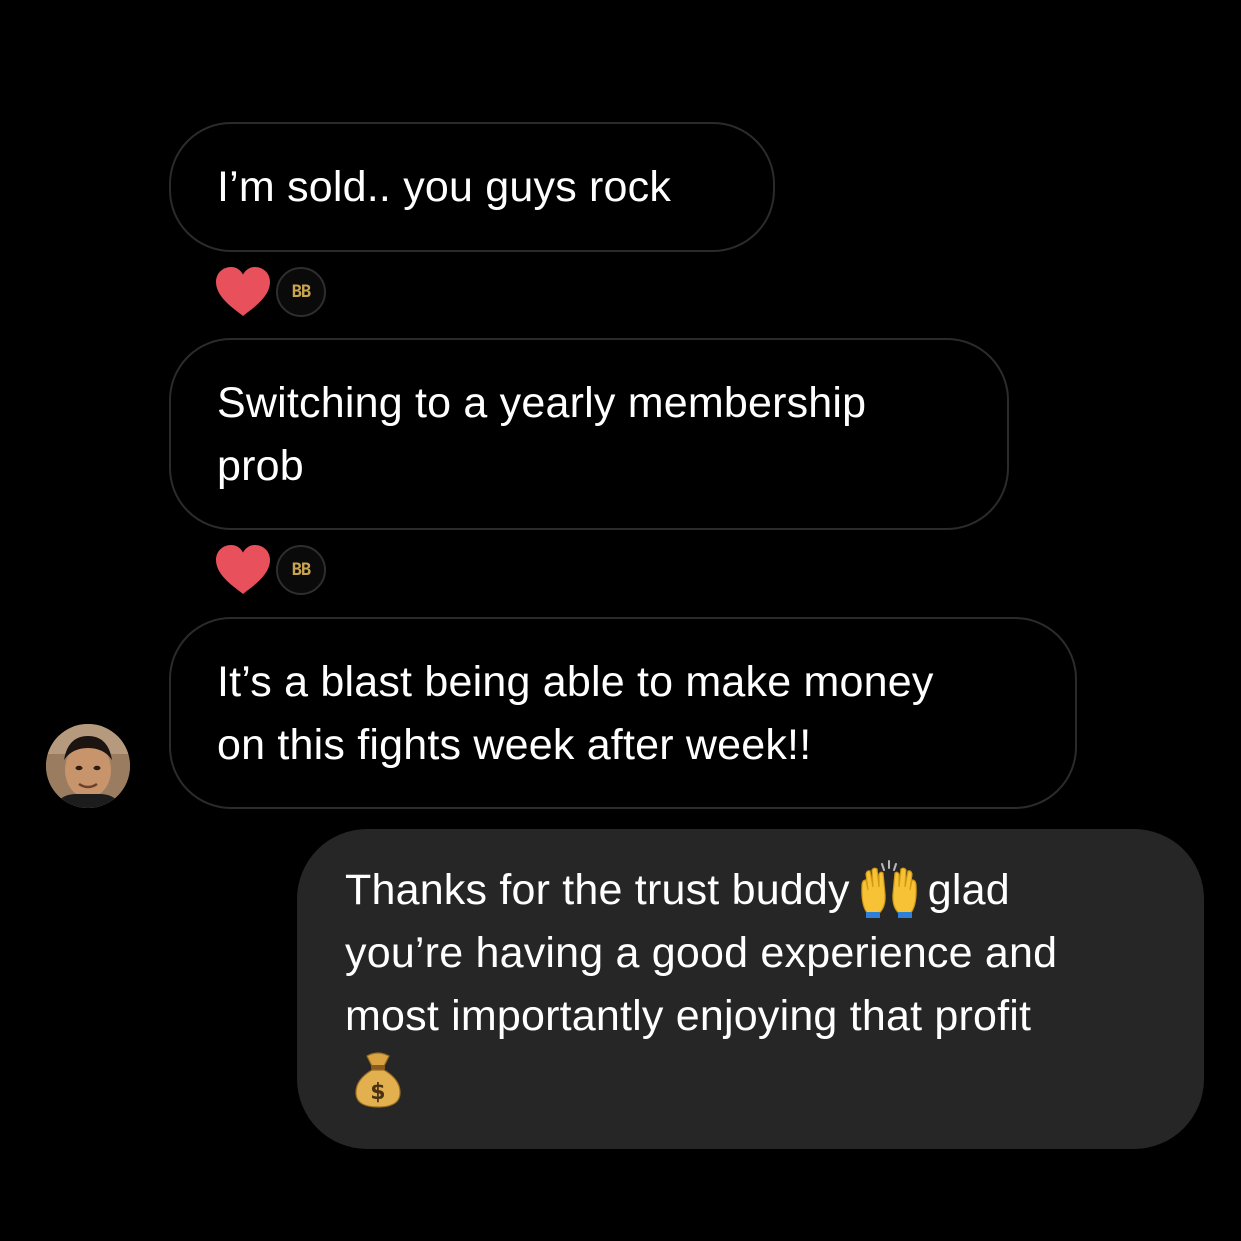 The image size is (1241, 1241). Describe the element at coordinates (589, 434) in the screenshot. I see `received-message-bubble: Switching to a yearly membership prob` at that location.